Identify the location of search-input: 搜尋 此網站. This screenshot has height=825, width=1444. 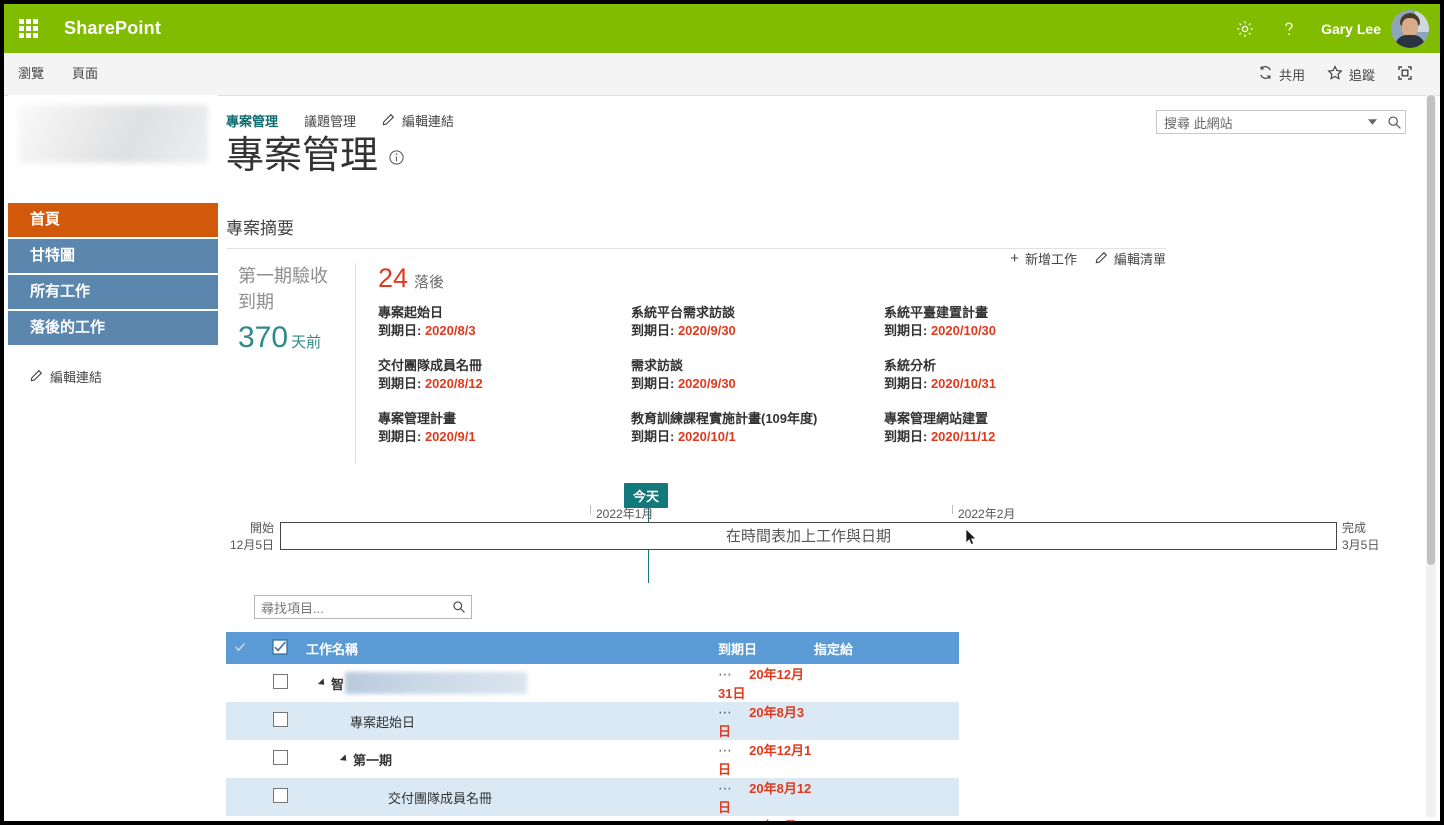
(1259, 122).